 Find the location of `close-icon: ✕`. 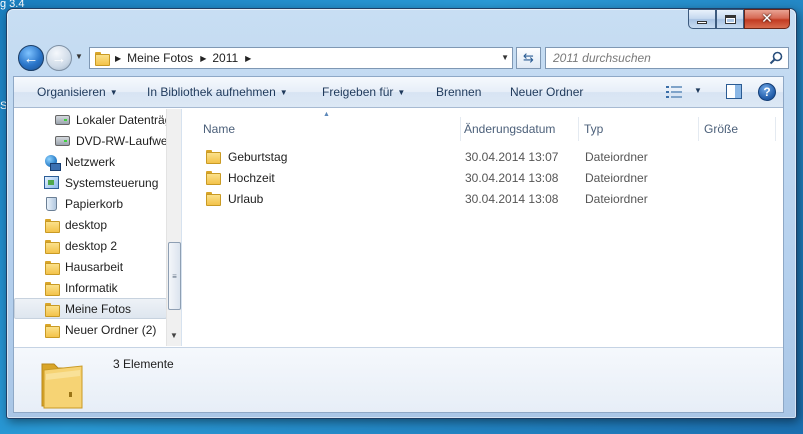

close-icon: ✕ is located at coordinates (767, 19).